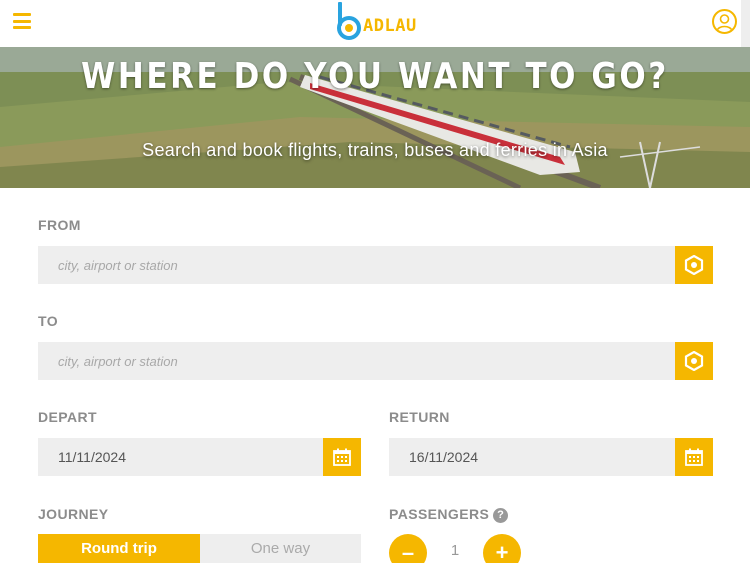 This screenshot has width=750, height=563. What do you see at coordinates (375, 76) in the screenshot?
I see `hero-title: WHERE DO YOU WANT TO GO?` at bounding box center [375, 76].